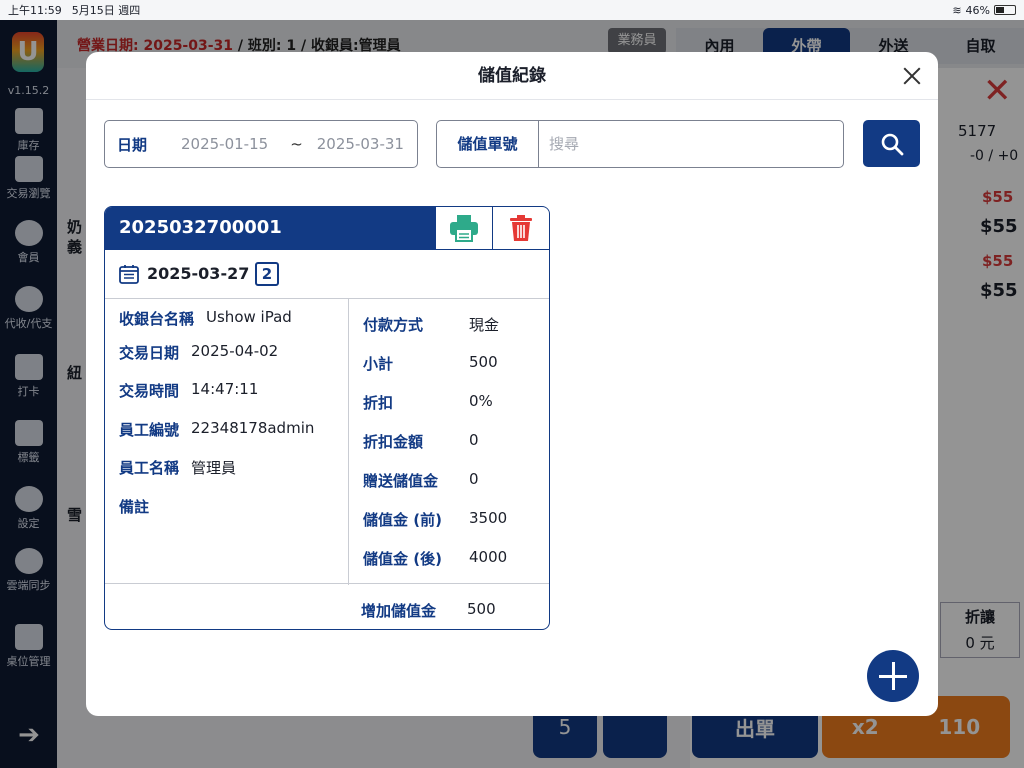 This screenshot has height=768, width=1024. I want to click on record-number-search: 儲值單號, so click(640, 144).